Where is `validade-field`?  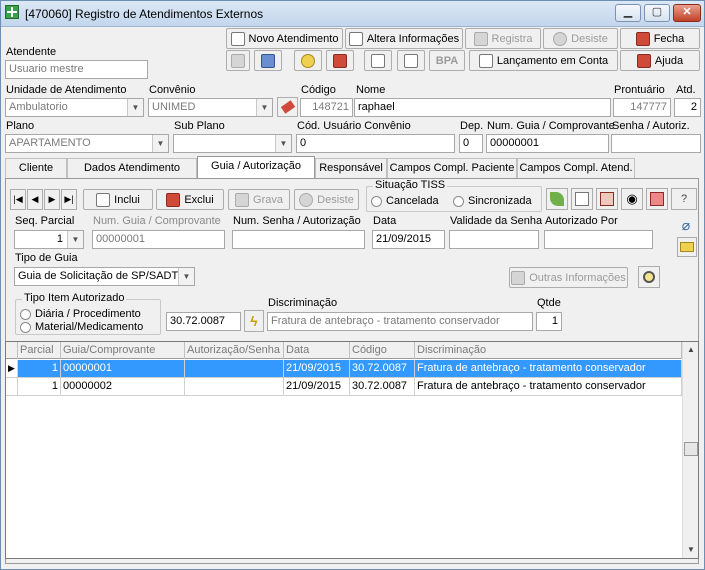 validade-field is located at coordinates (494, 239).